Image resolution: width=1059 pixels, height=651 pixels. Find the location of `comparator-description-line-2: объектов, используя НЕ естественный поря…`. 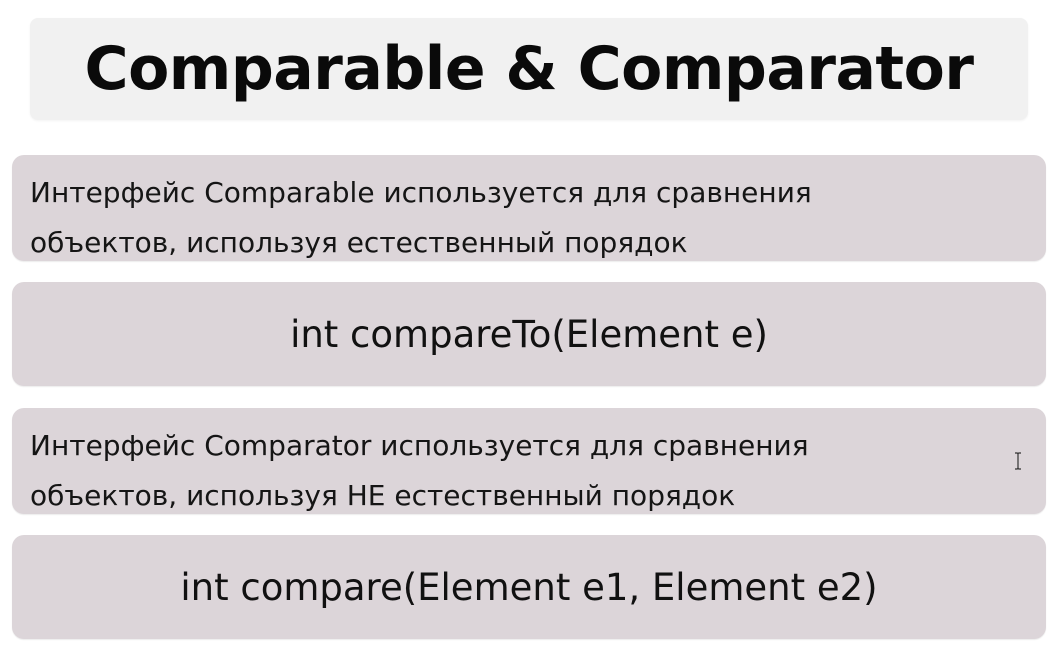

comparator-description-line-2: объектов, используя НЕ естественный поря… is located at coordinates (383, 495).